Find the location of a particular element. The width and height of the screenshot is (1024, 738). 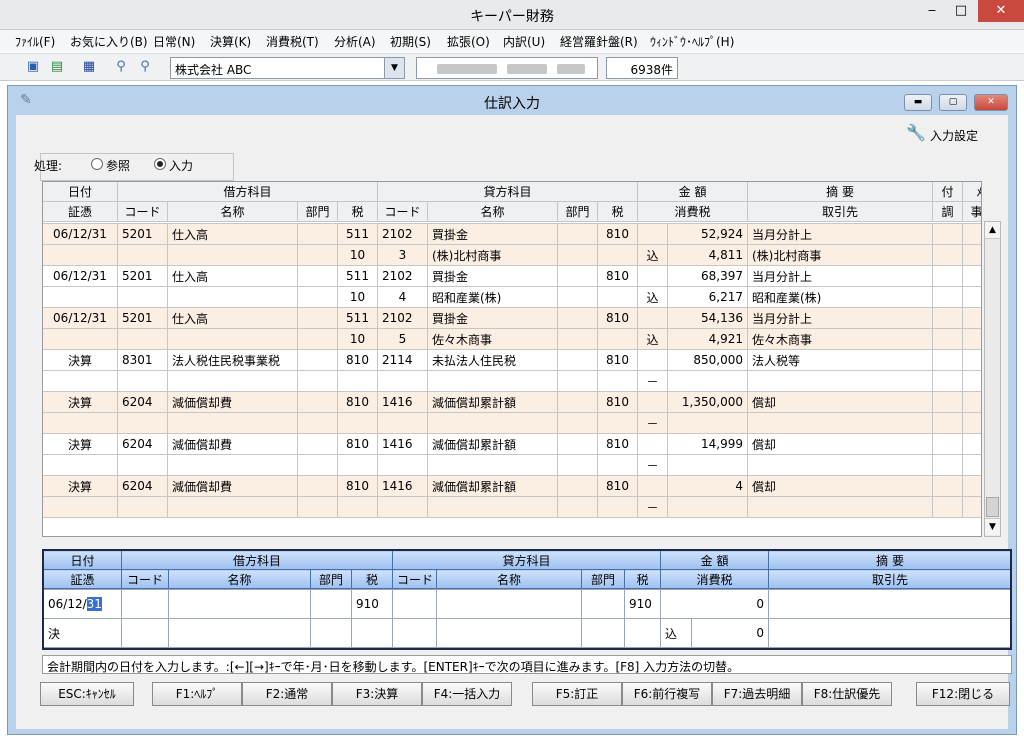

grid-cell: 4,921 is located at coordinates (707, 339).